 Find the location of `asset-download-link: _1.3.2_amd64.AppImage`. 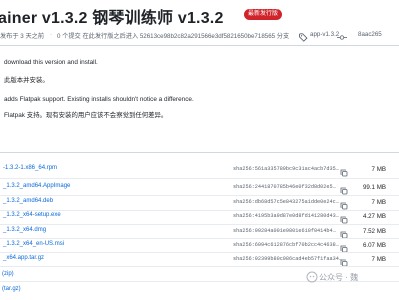

asset-download-link: _1.3.2_amd64.AppImage is located at coordinates (36, 186).